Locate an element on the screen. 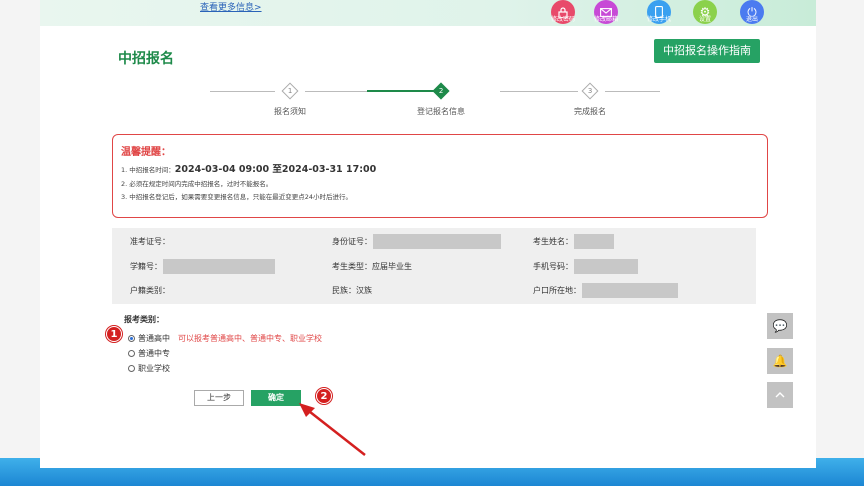 The image size is (864, 486). step-3-marker: 3 is located at coordinates (590, 91).